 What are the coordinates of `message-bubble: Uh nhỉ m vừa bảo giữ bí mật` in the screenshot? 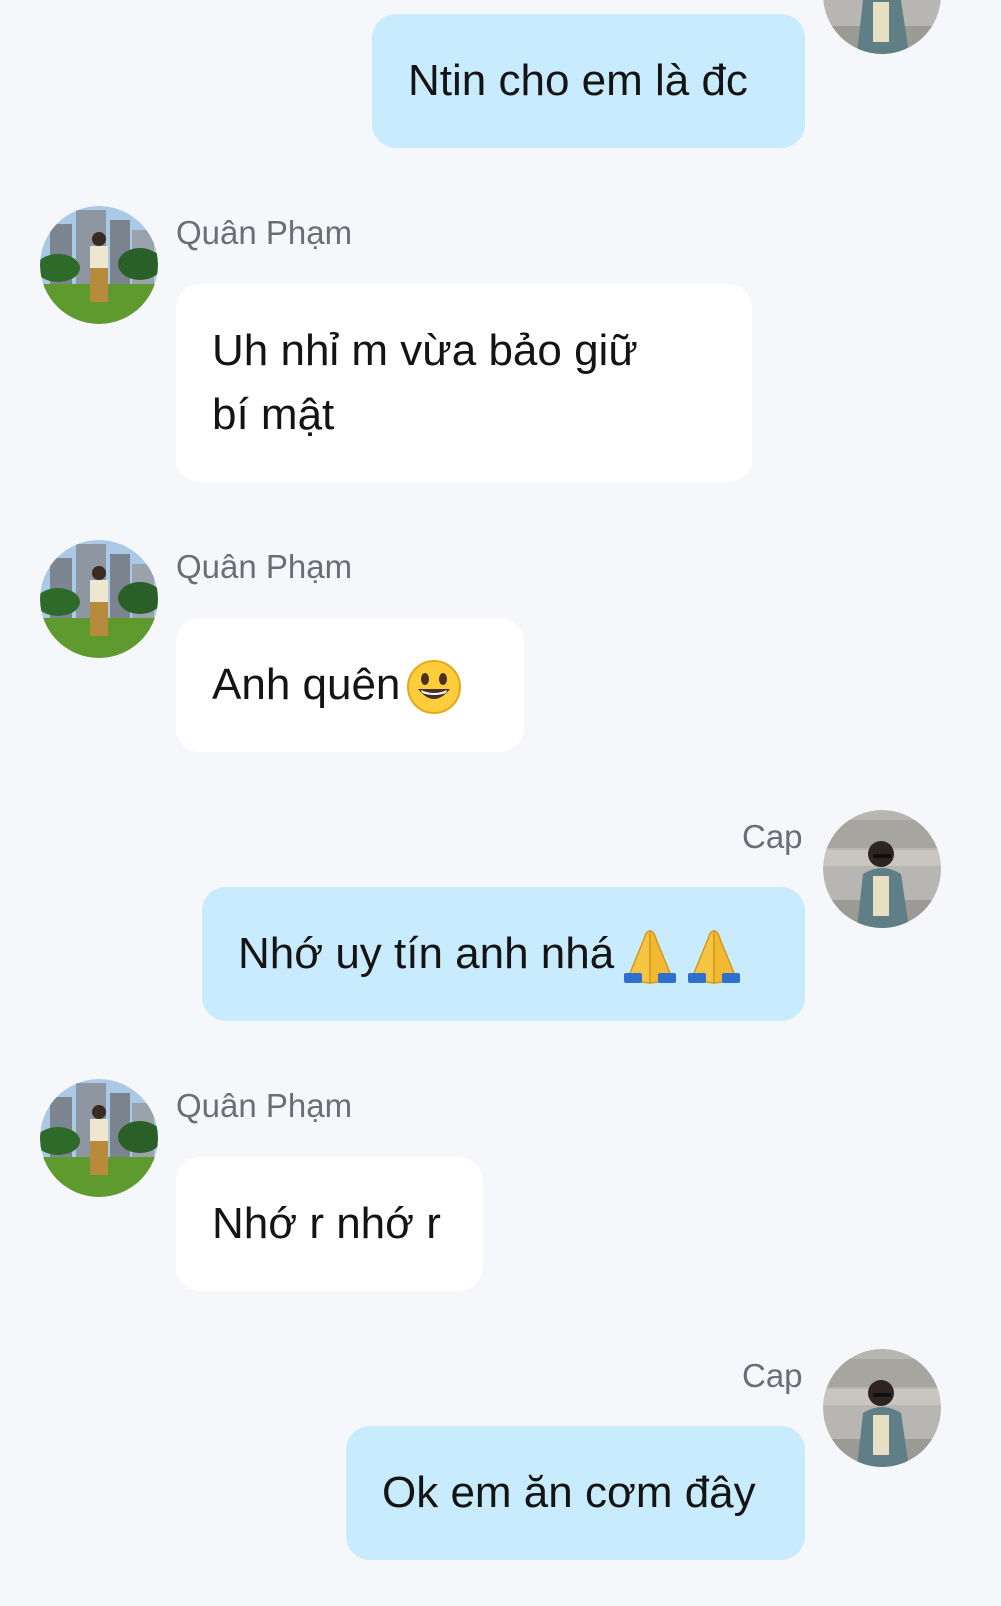 It's located at (464, 383).